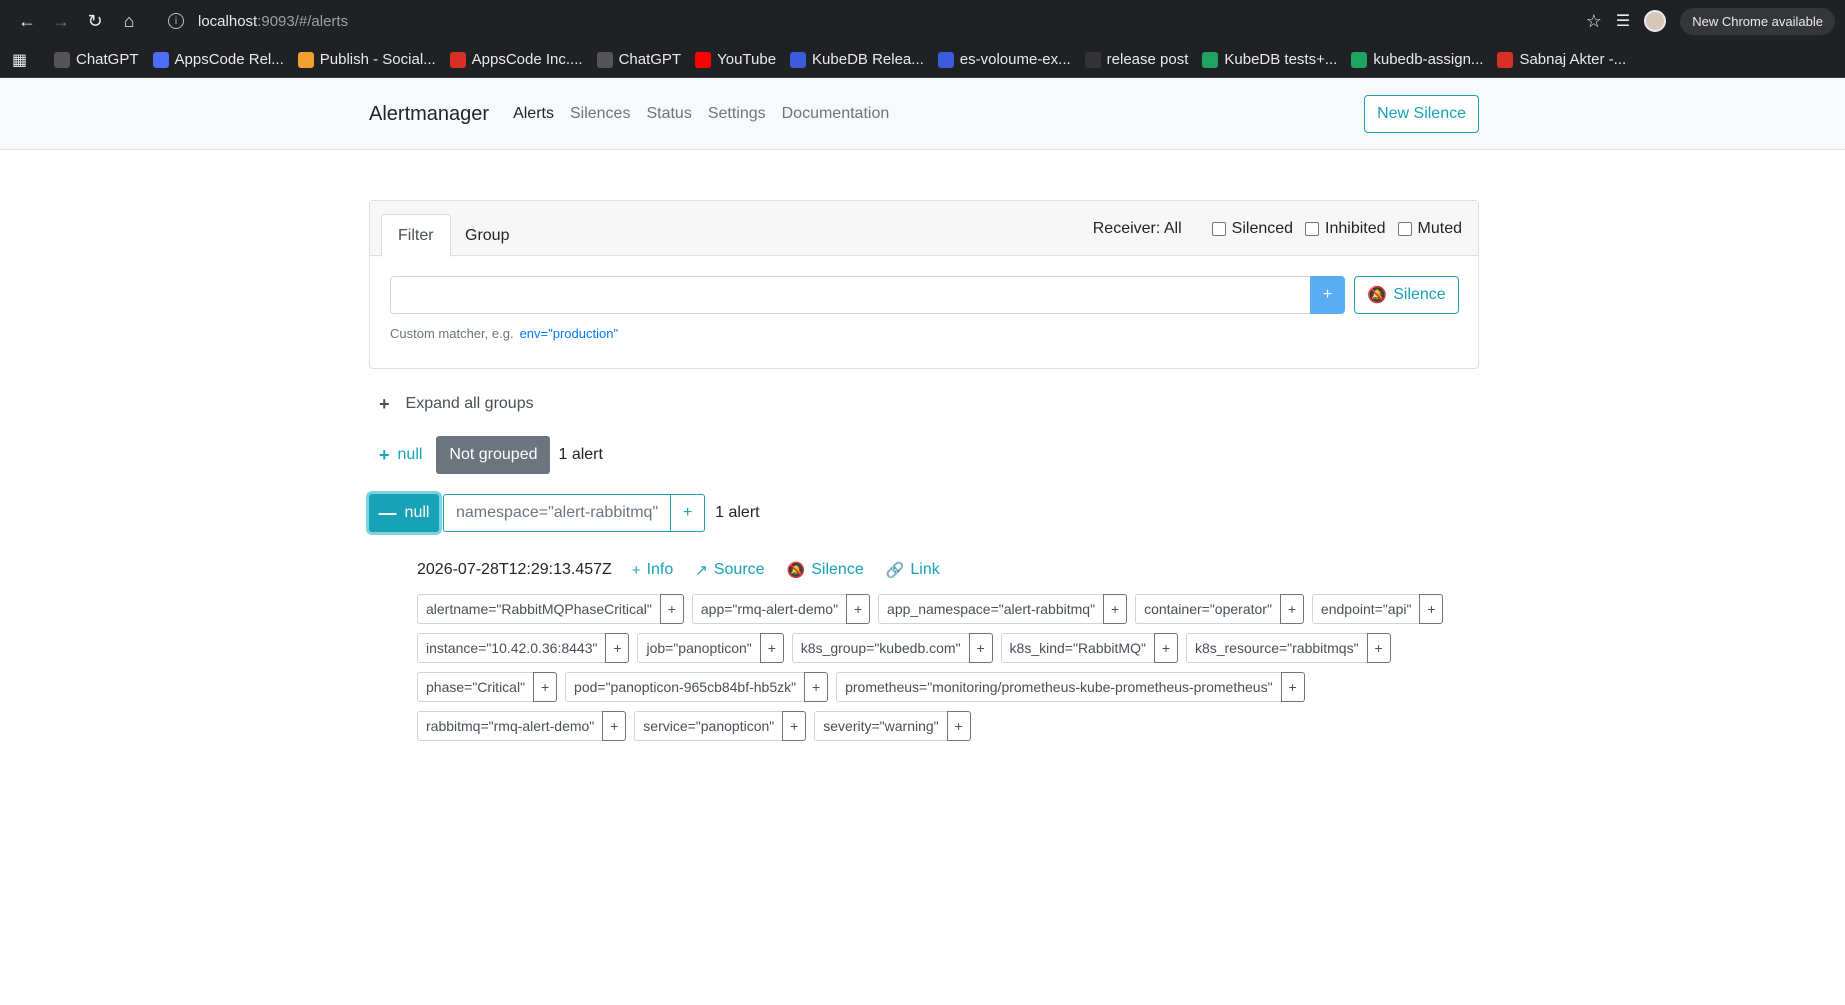  Describe the element at coordinates (652, 570) in the screenshot. I see `alert-info-button: + Info` at that location.